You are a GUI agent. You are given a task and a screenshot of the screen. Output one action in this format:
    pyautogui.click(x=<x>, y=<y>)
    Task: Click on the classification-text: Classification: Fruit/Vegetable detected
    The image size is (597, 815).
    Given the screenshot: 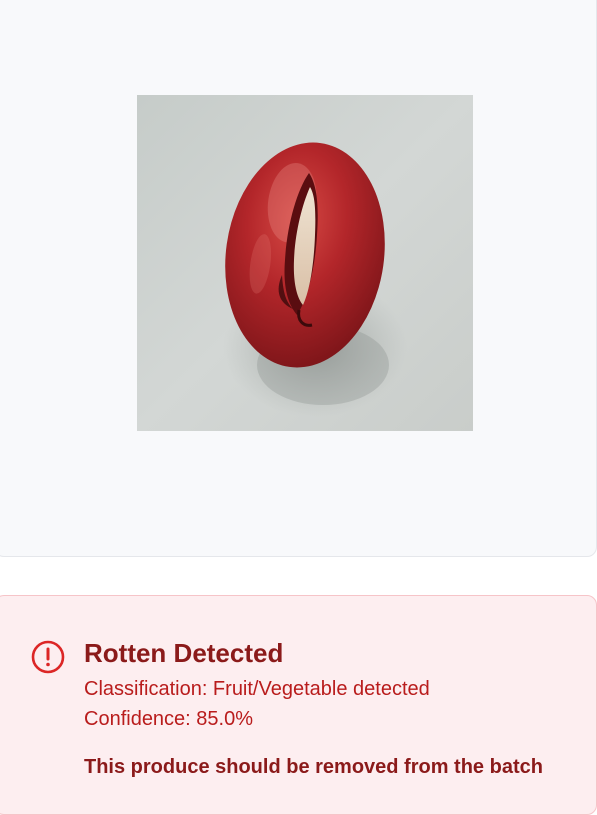 What is the action you would take?
    pyautogui.click(x=257, y=689)
    